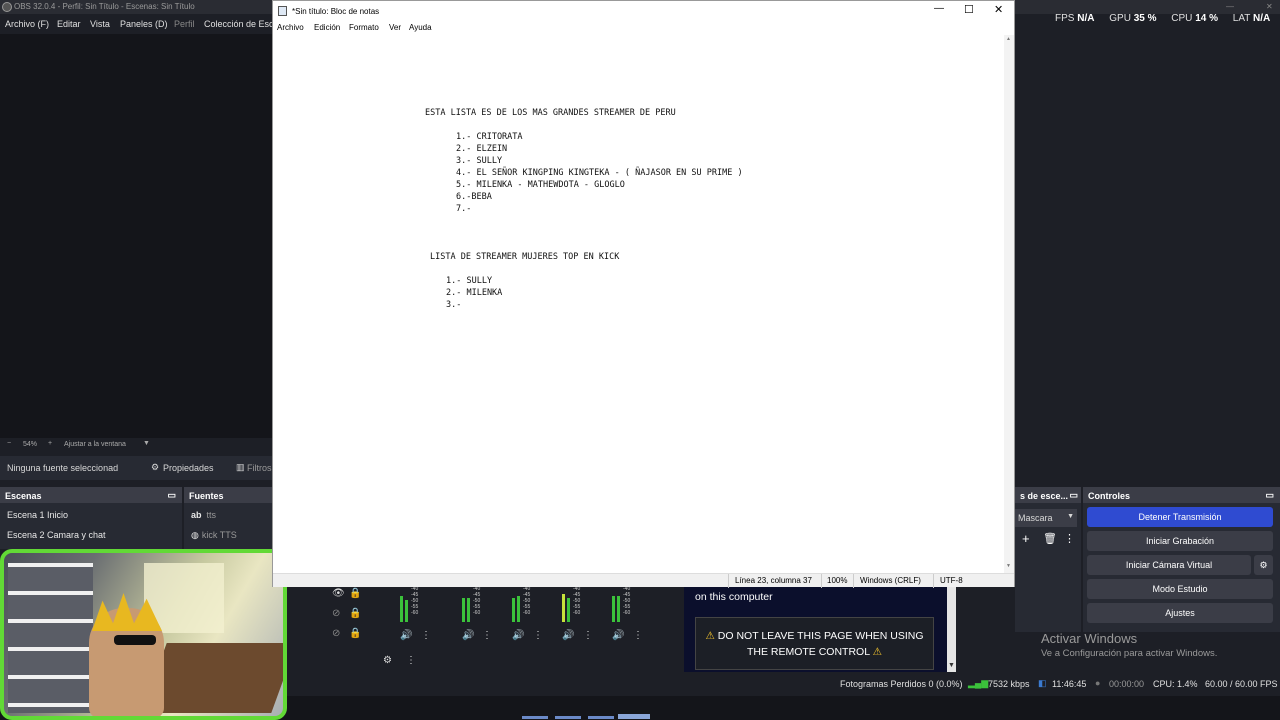 Image resolution: width=1280 pixels, height=720 pixels. I want to click on notepad-vertical-scrollbar: ▲ ▼, so click(1009, 304).